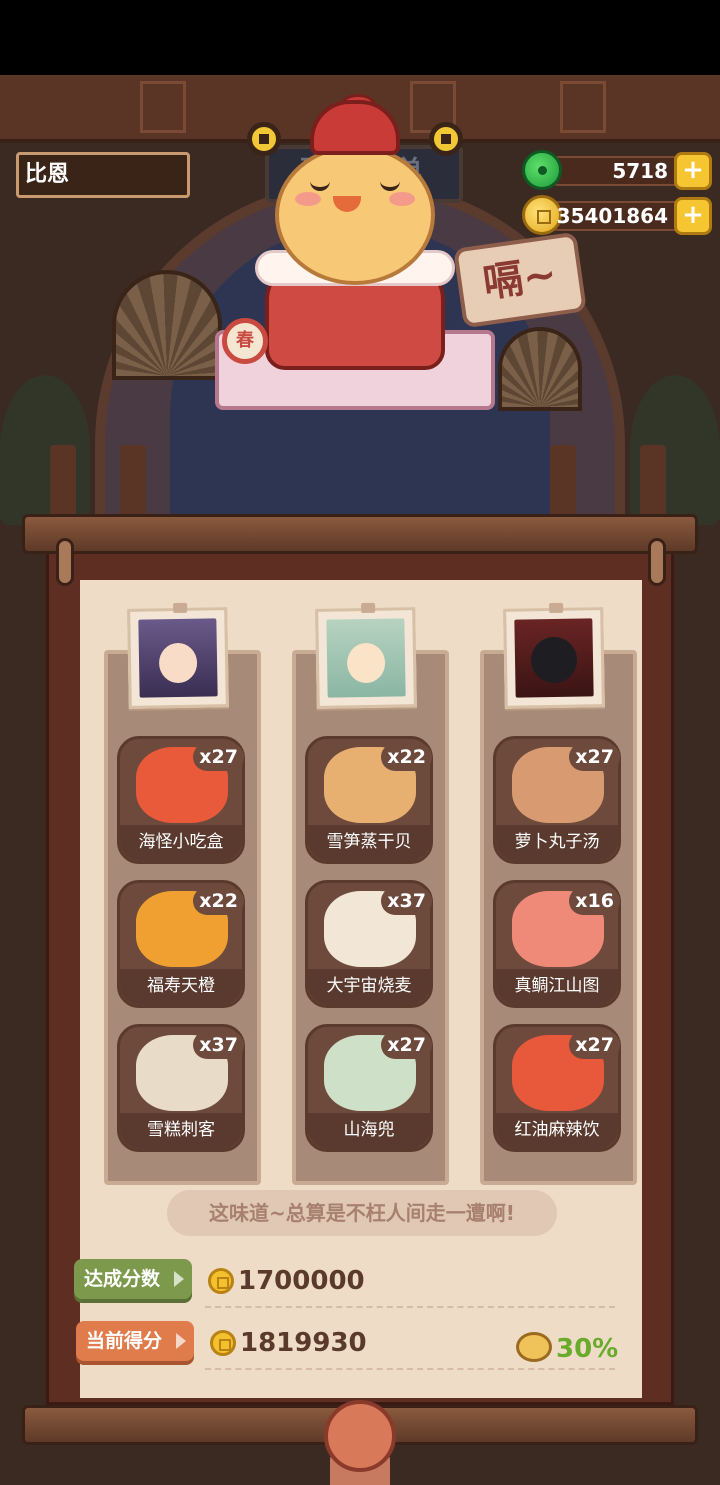 The height and width of the screenshot is (1485, 720). I want to click on chinese-knot-icon, so click(360, 1436).